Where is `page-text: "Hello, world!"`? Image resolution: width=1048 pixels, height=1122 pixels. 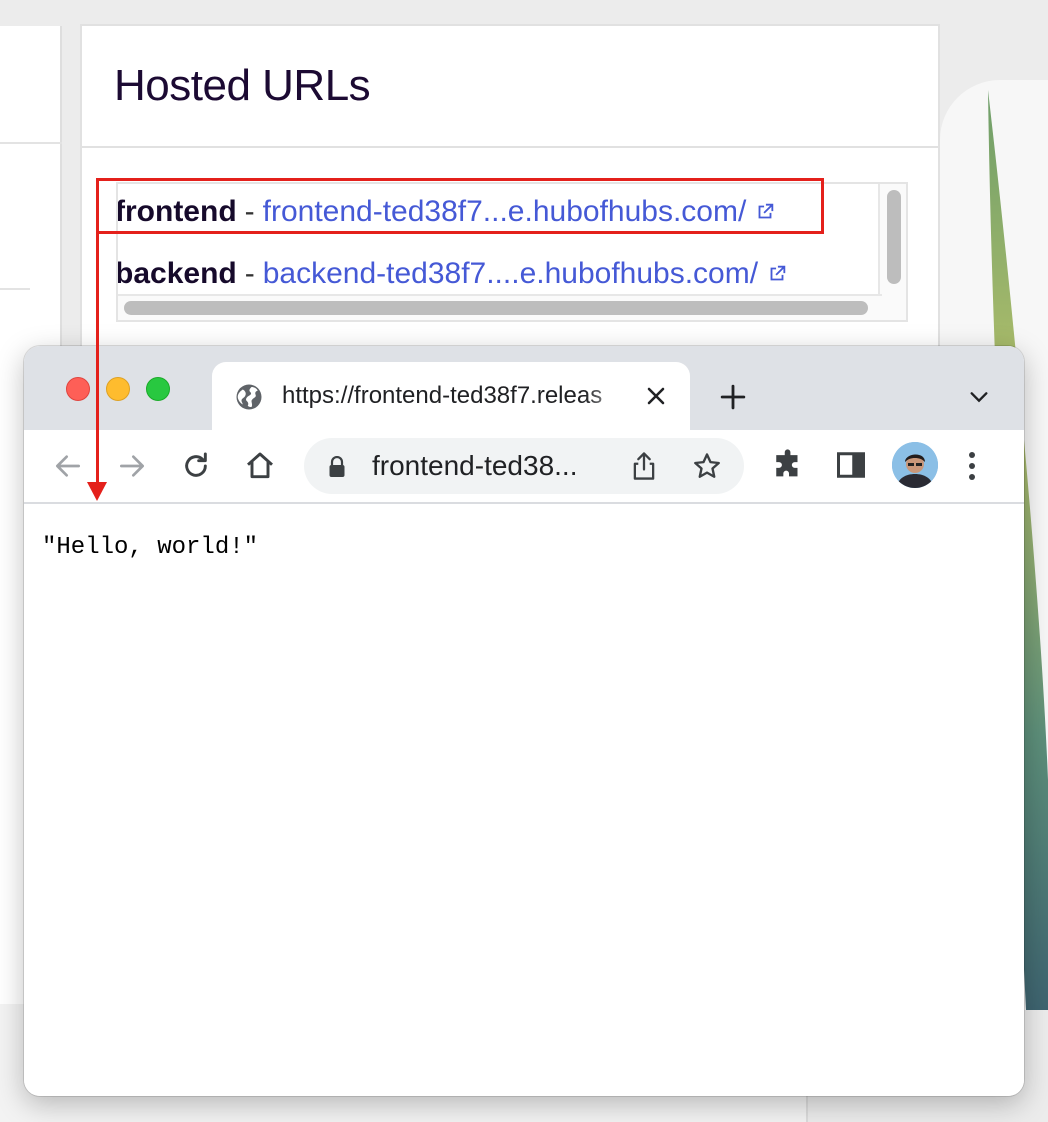 page-text: "Hello, world!" is located at coordinates (150, 547).